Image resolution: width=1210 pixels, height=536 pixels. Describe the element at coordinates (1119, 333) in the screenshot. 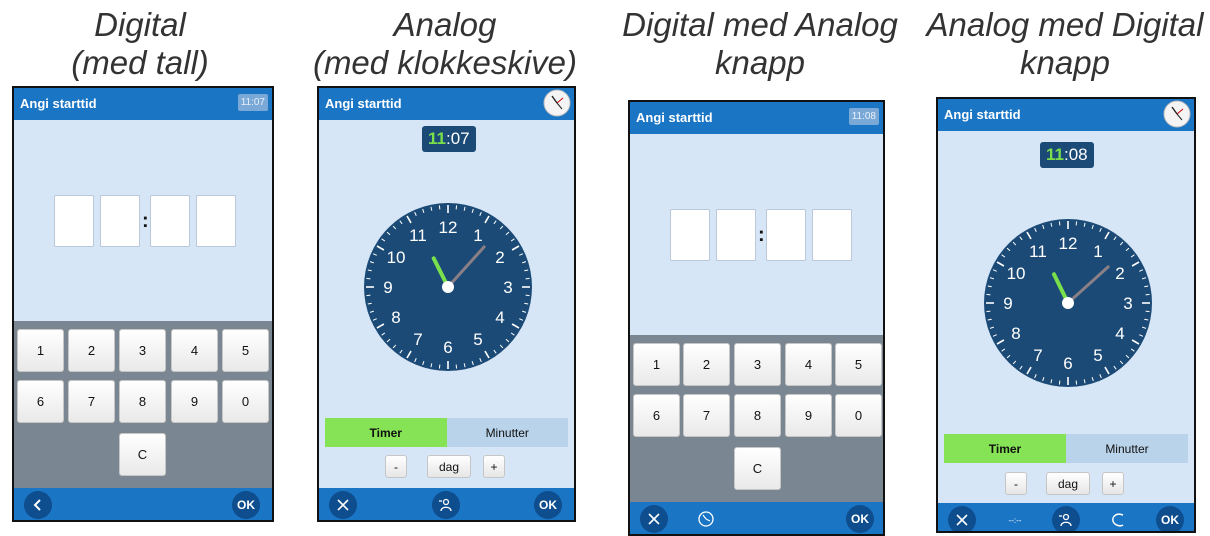

I see `dial-number: 4` at that location.